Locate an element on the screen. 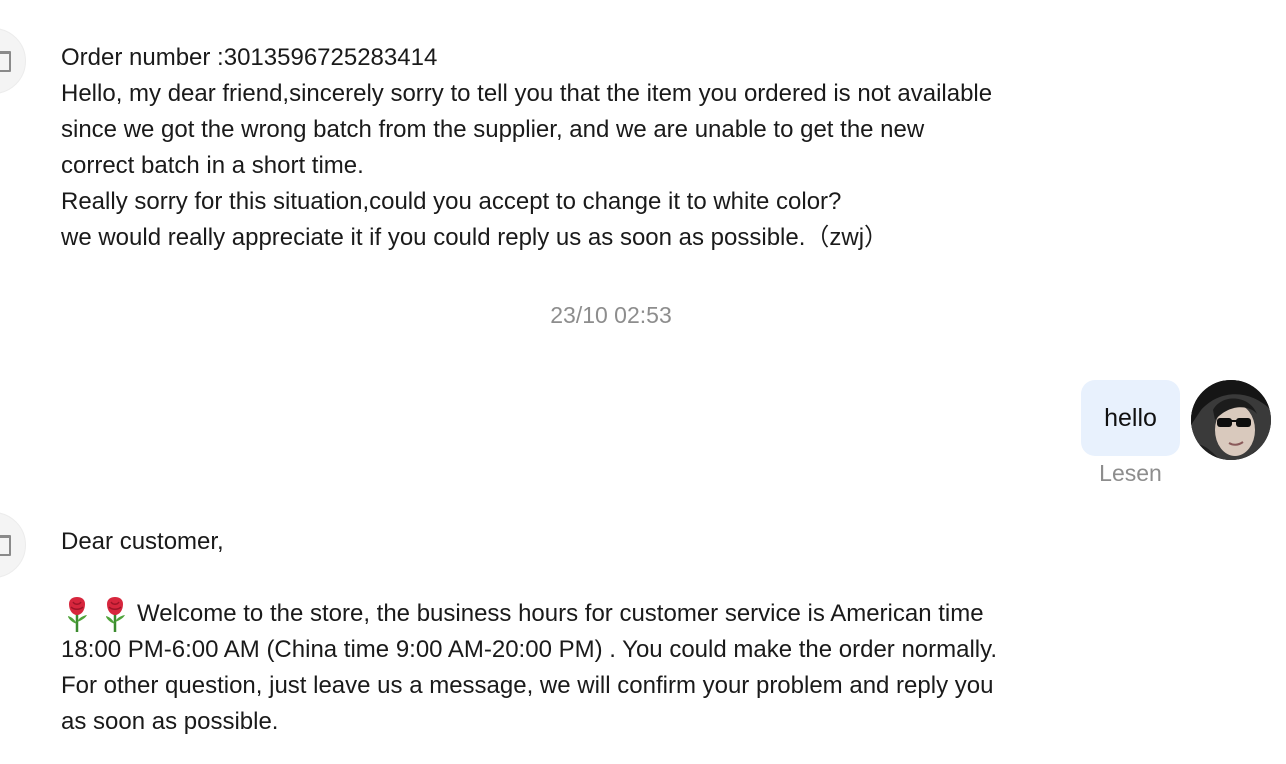  outgoing-message-text: hello is located at coordinates (1130, 417).